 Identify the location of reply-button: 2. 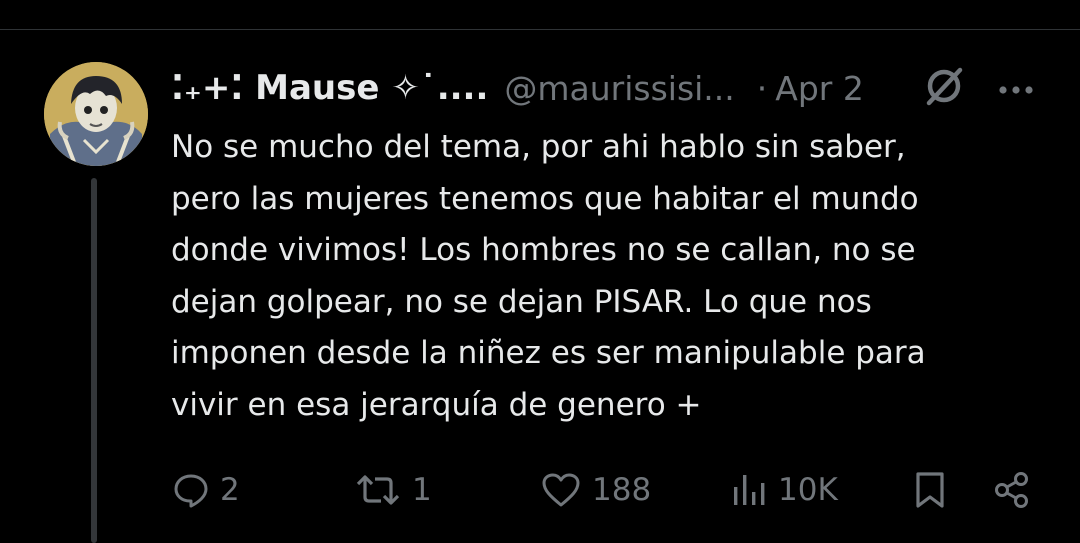
(206, 490).